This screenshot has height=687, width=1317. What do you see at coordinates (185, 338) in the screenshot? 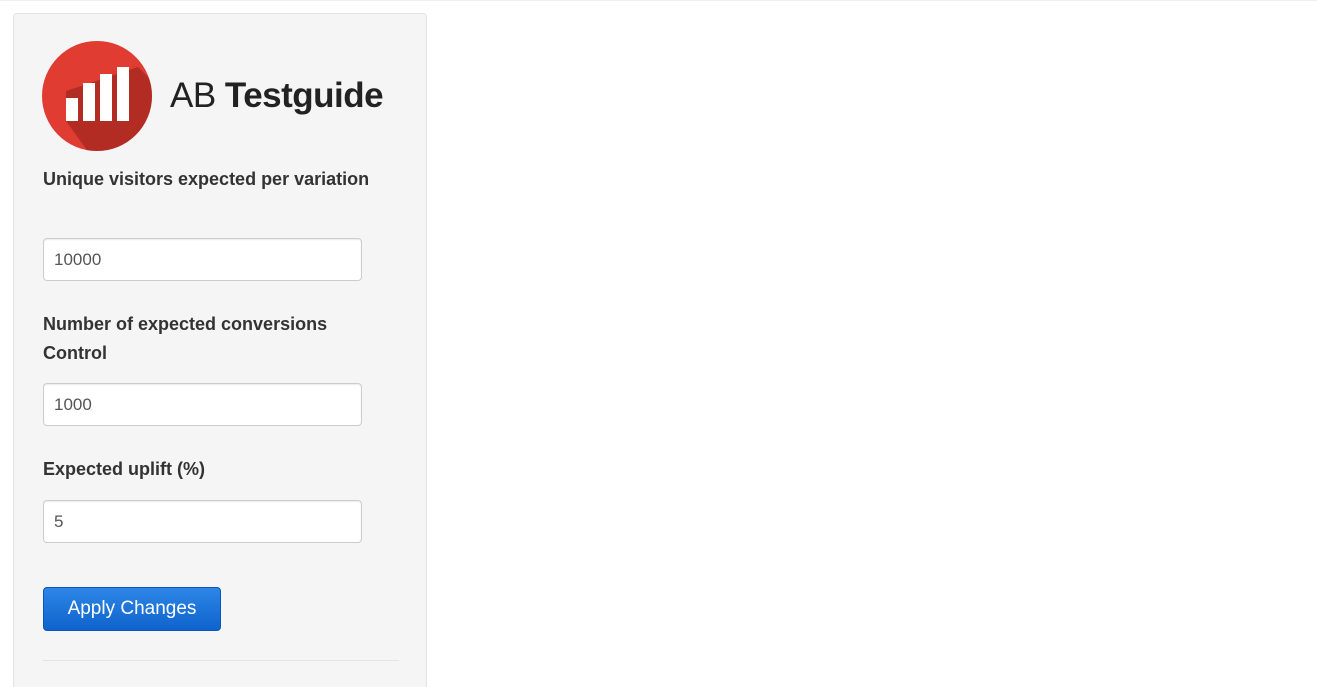
I see `conversions-label: Number of expected conversions Control` at bounding box center [185, 338].